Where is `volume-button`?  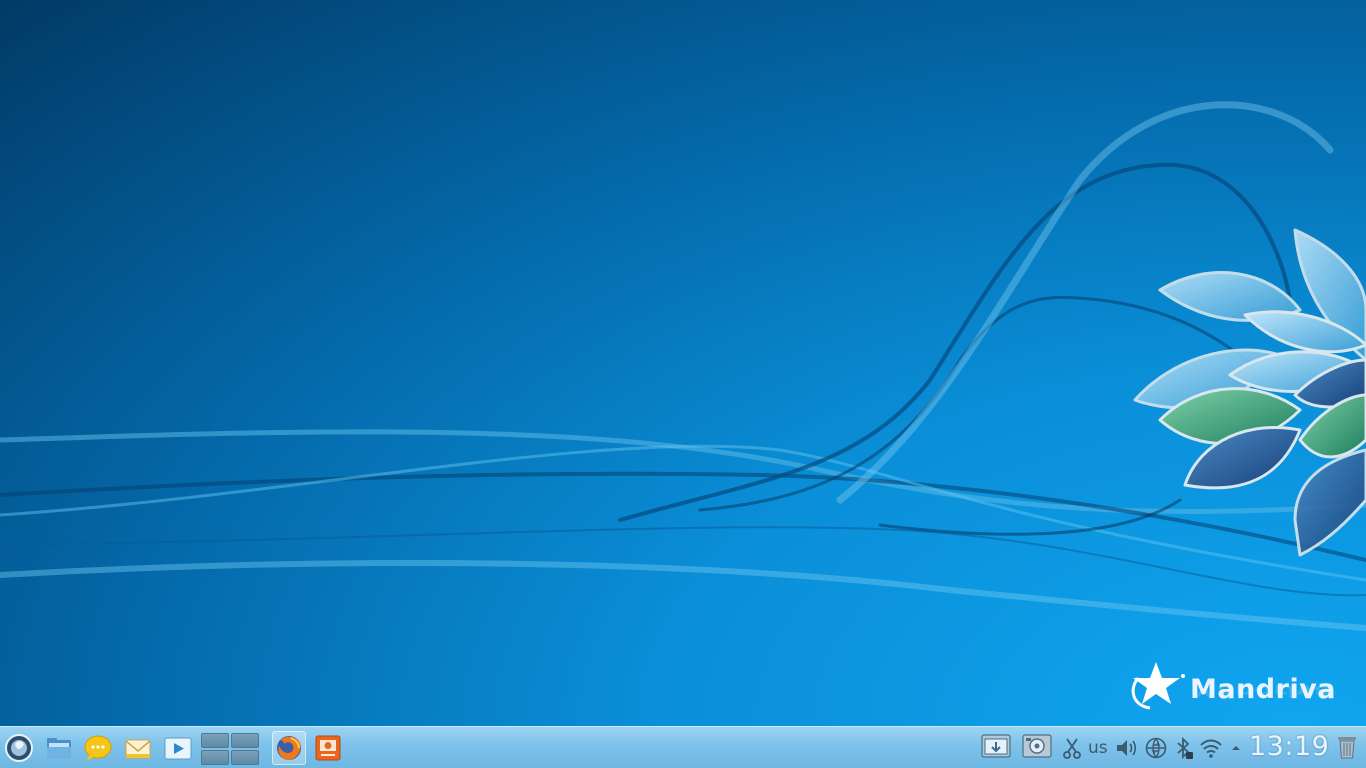
volume-button is located at coordinates (1127, 748).